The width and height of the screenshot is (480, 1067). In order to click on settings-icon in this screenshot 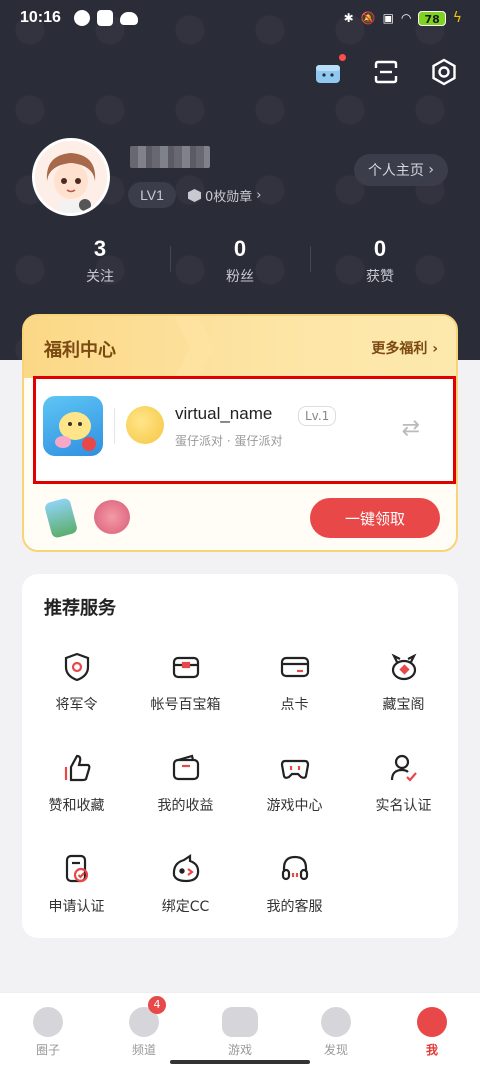, I will do `click(444, 72)`.